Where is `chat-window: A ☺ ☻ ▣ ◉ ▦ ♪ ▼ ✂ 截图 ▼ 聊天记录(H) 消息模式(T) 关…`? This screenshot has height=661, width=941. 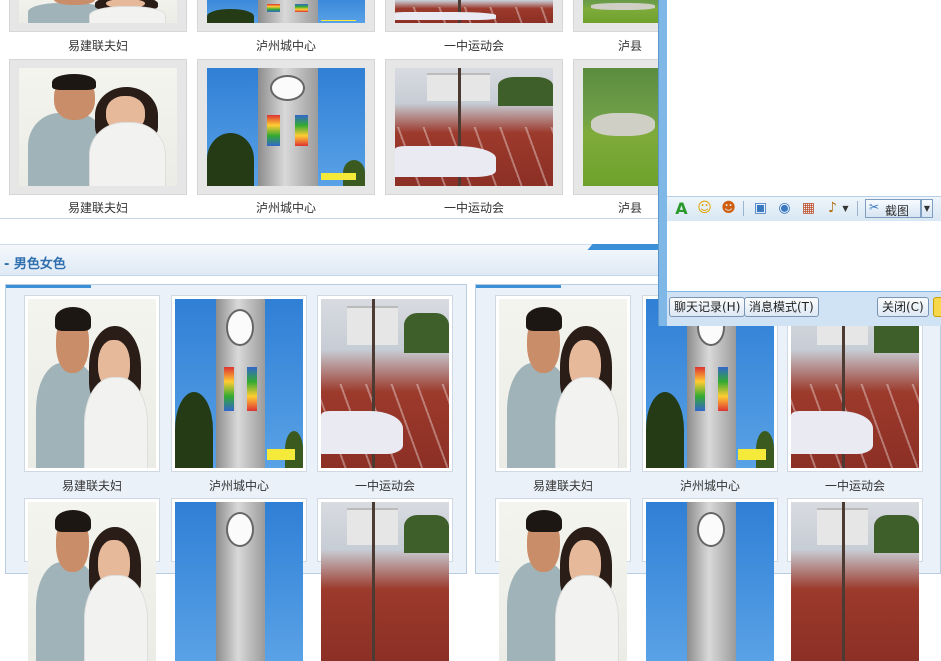 chat-window: A ☺ ☻ ▣ ◉ ▦ ♪ ▼ ✂ 截图 ▼ 聊天记录(H) 消息模式(T) 关… is located at coordinates (799, 163).